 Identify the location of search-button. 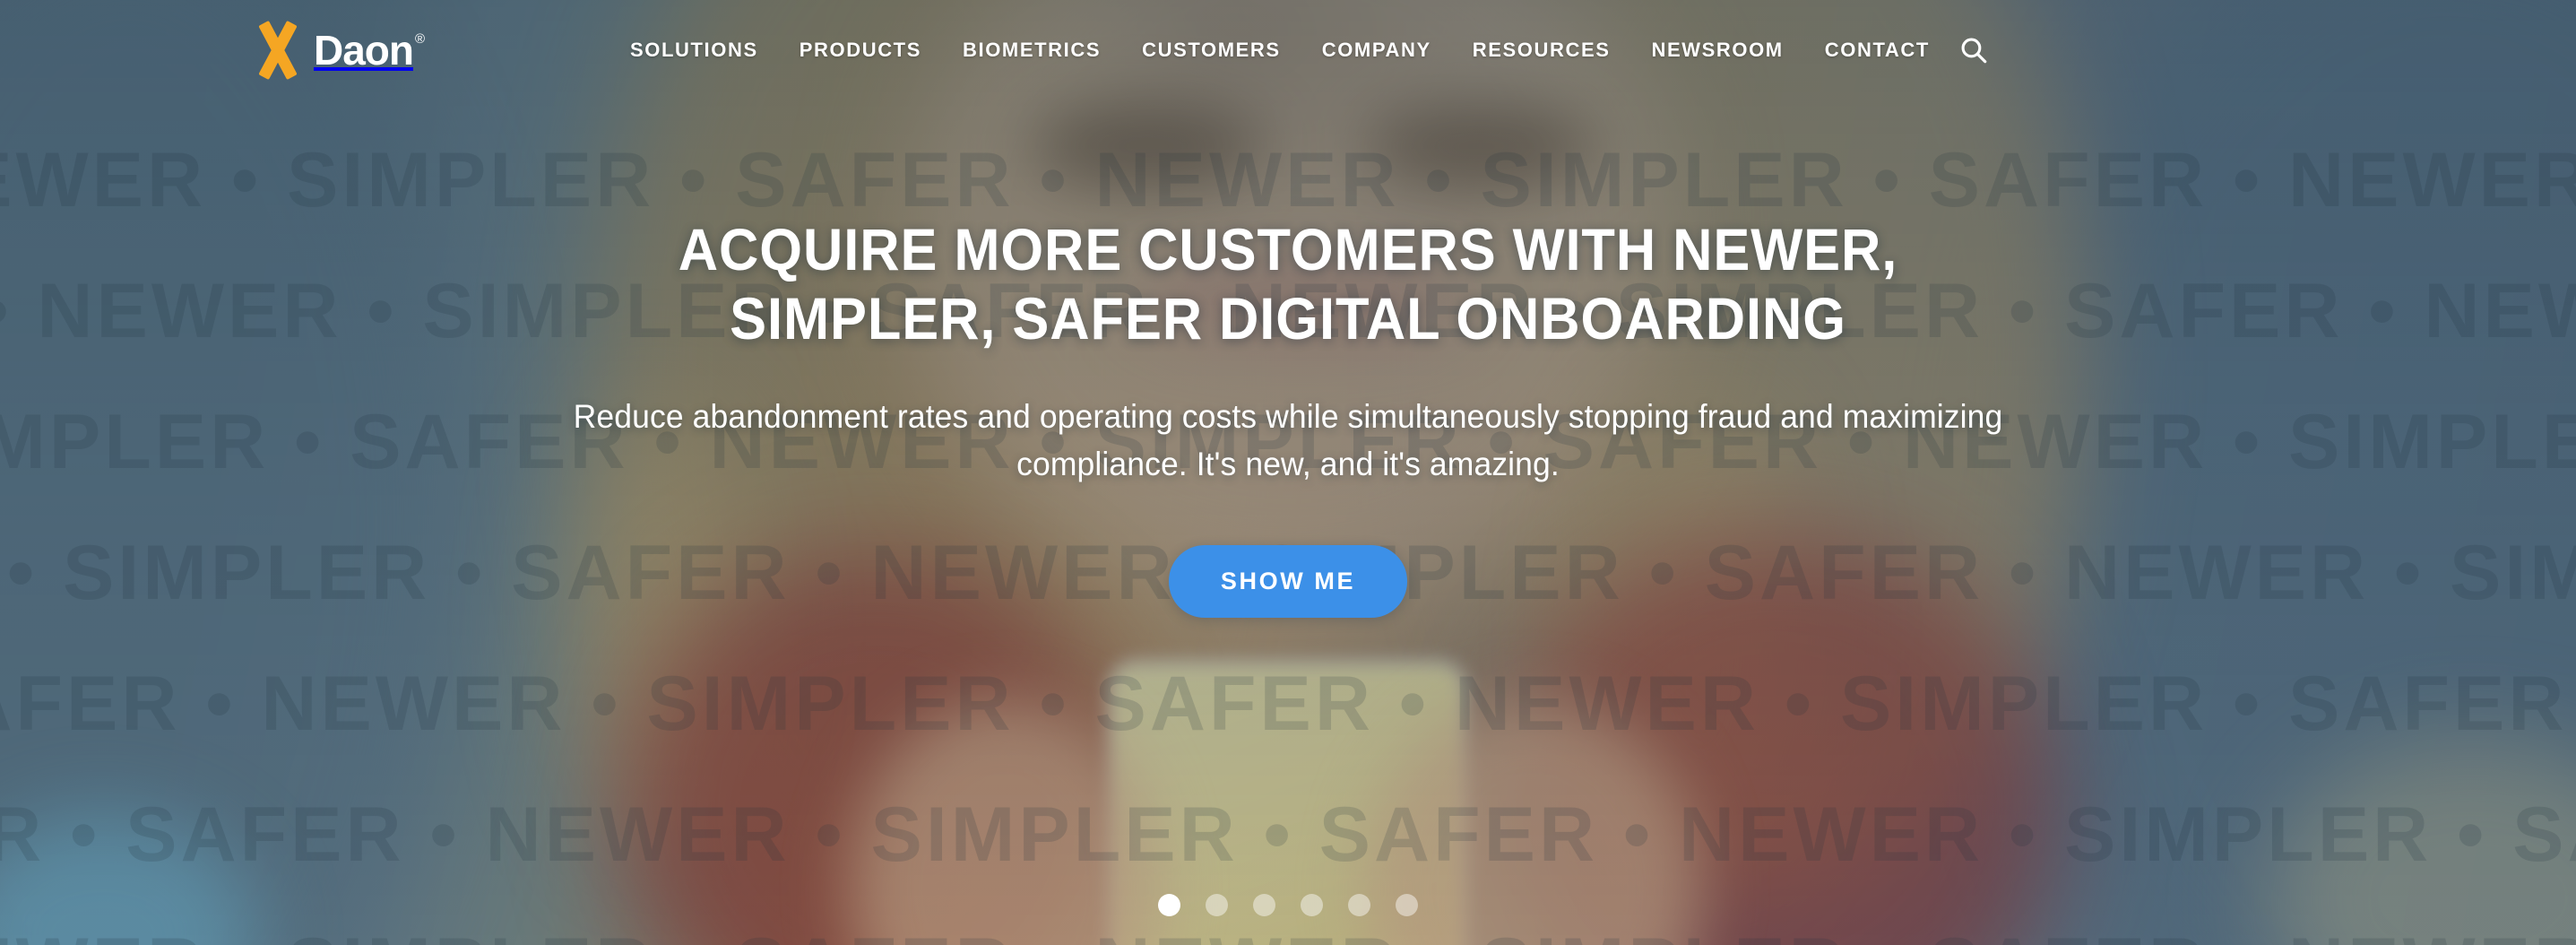
(1973, 50).